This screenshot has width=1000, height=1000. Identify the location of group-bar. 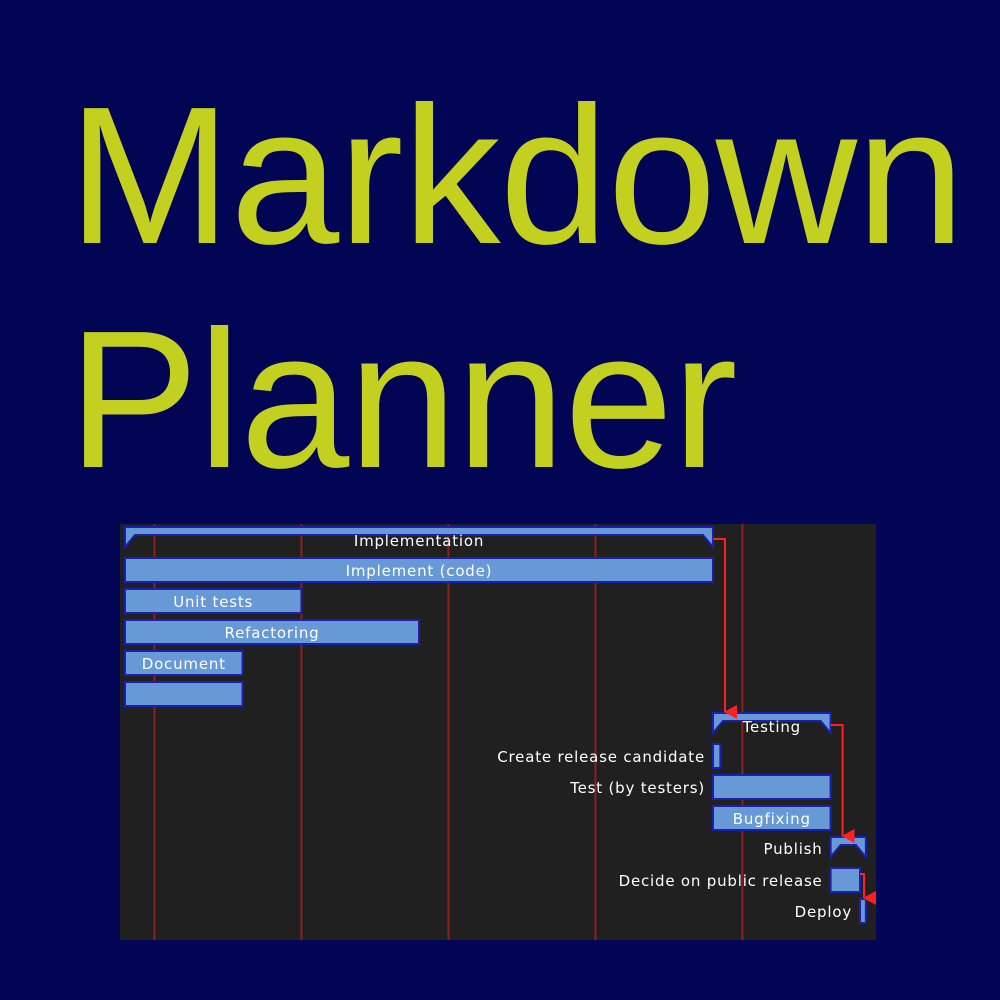
(848, 848).